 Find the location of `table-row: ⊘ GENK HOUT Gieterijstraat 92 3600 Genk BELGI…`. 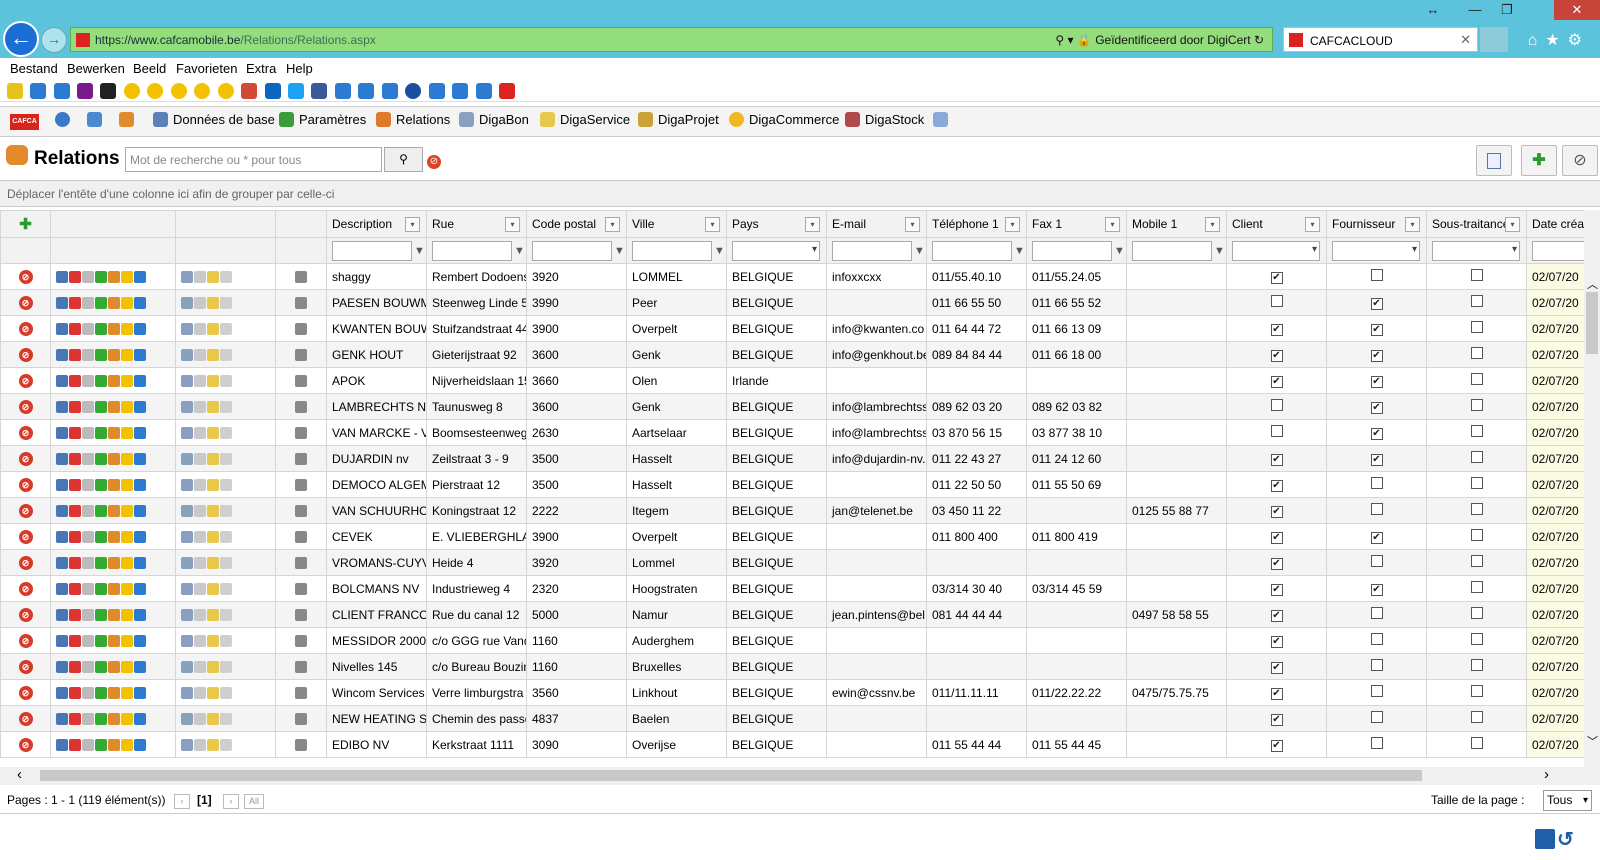

table-row: ⊘ GENK HOUT Gieterijstraat 92 3600 Genk BELGI… is located at coordinates (792, 354).